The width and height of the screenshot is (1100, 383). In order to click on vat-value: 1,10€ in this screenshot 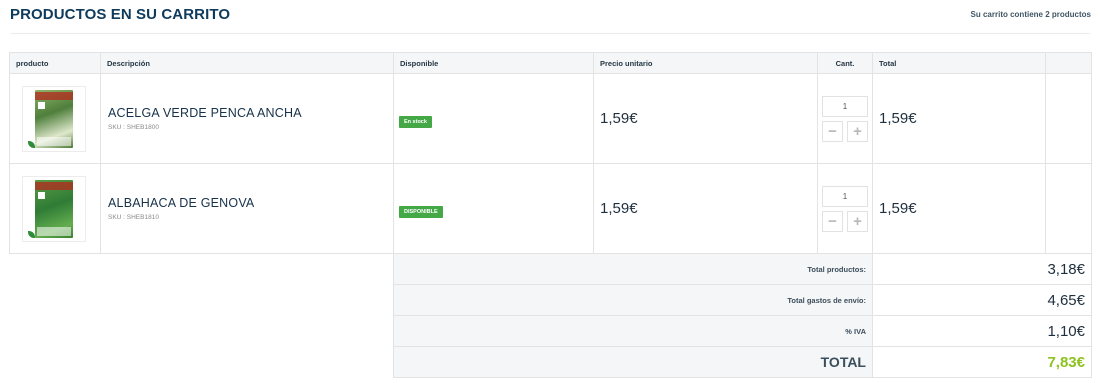, I will do `click(982, 331)`.